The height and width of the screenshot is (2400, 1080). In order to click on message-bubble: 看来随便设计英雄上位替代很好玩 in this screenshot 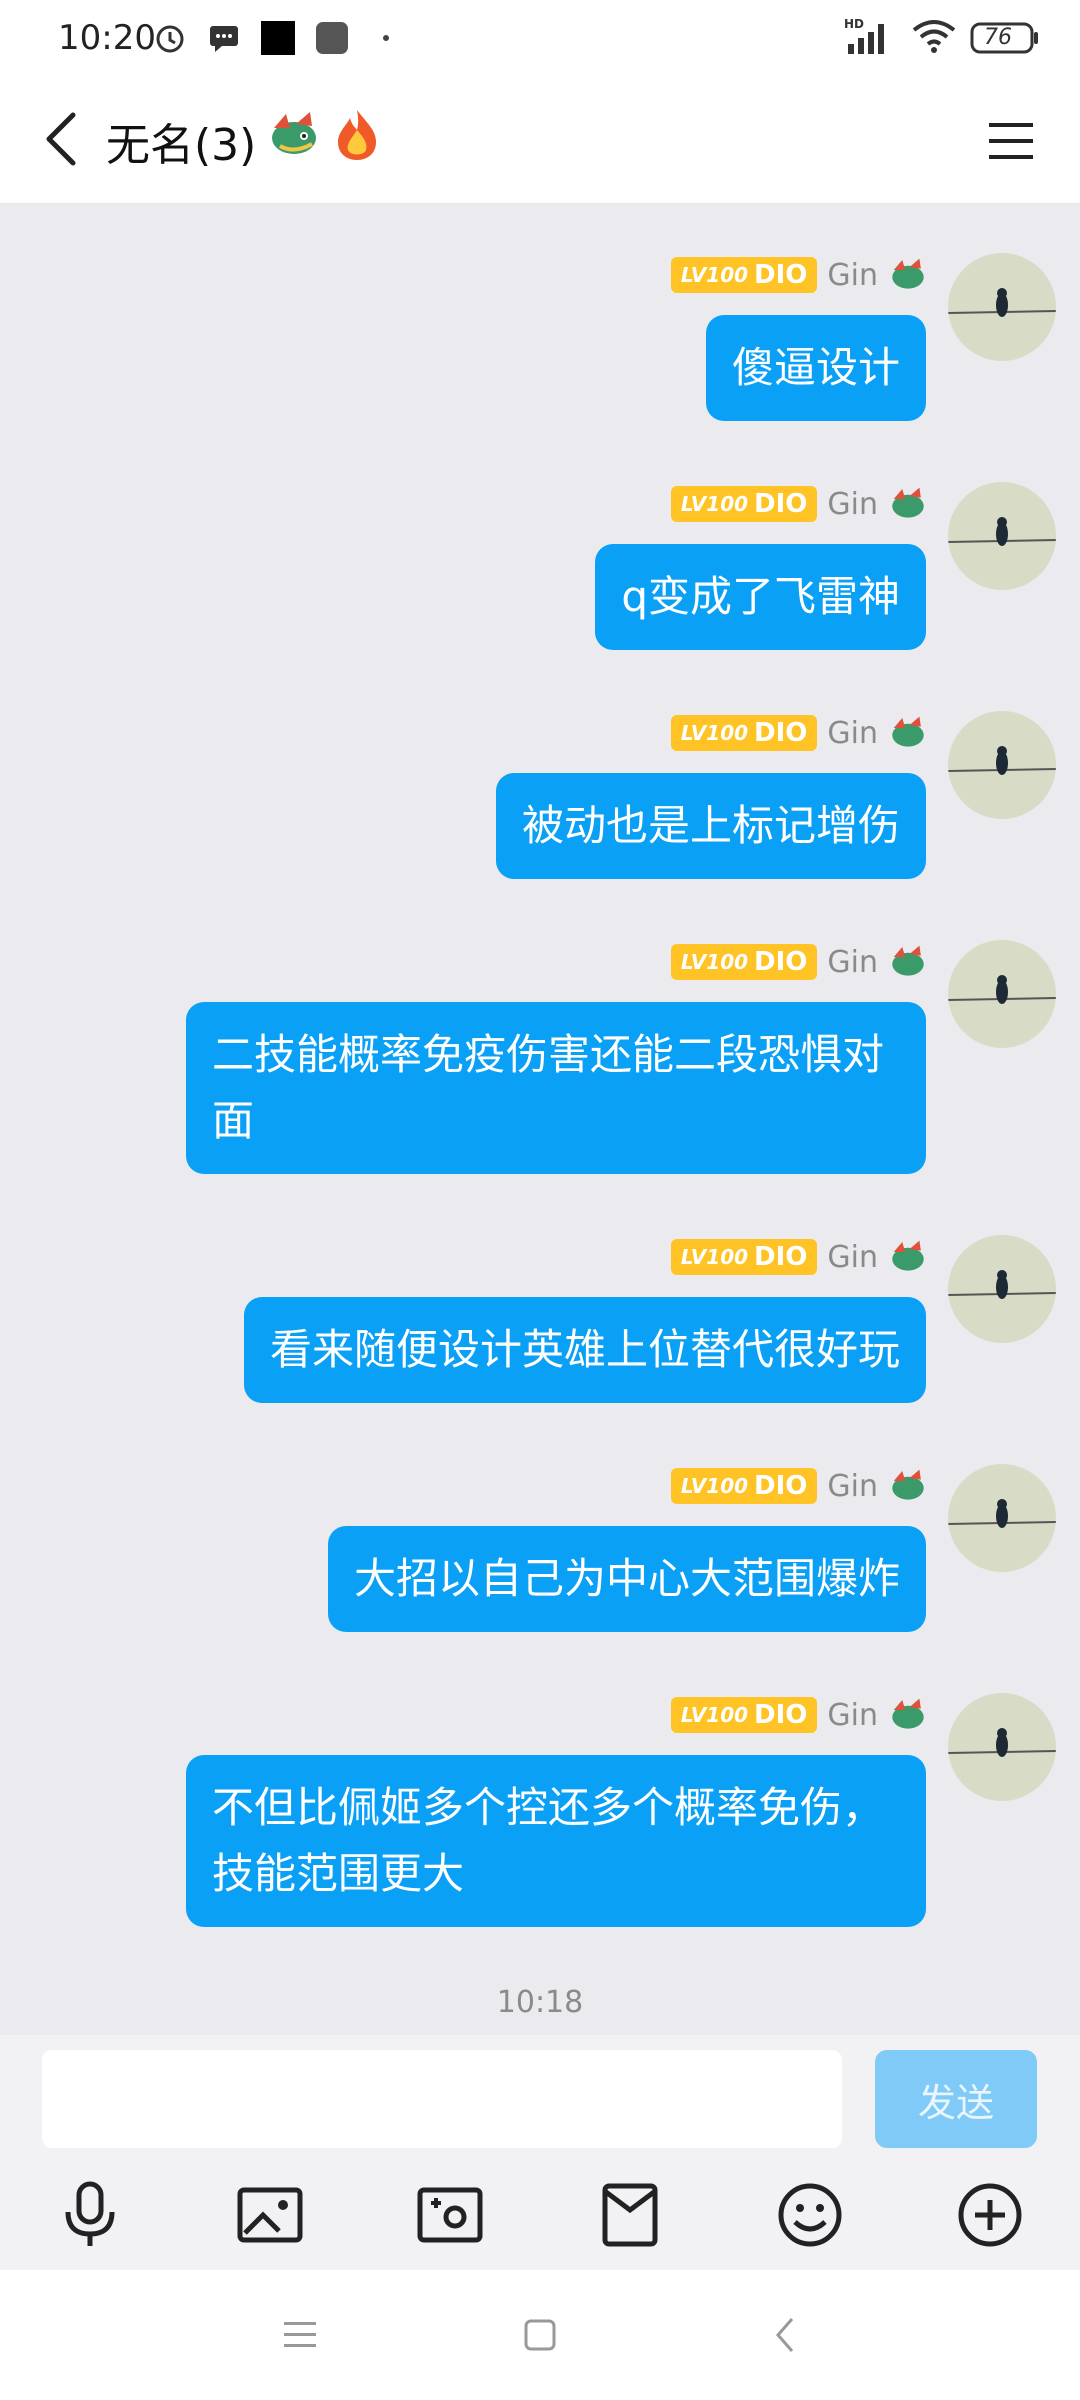, I will do `click(584, 1350)`.